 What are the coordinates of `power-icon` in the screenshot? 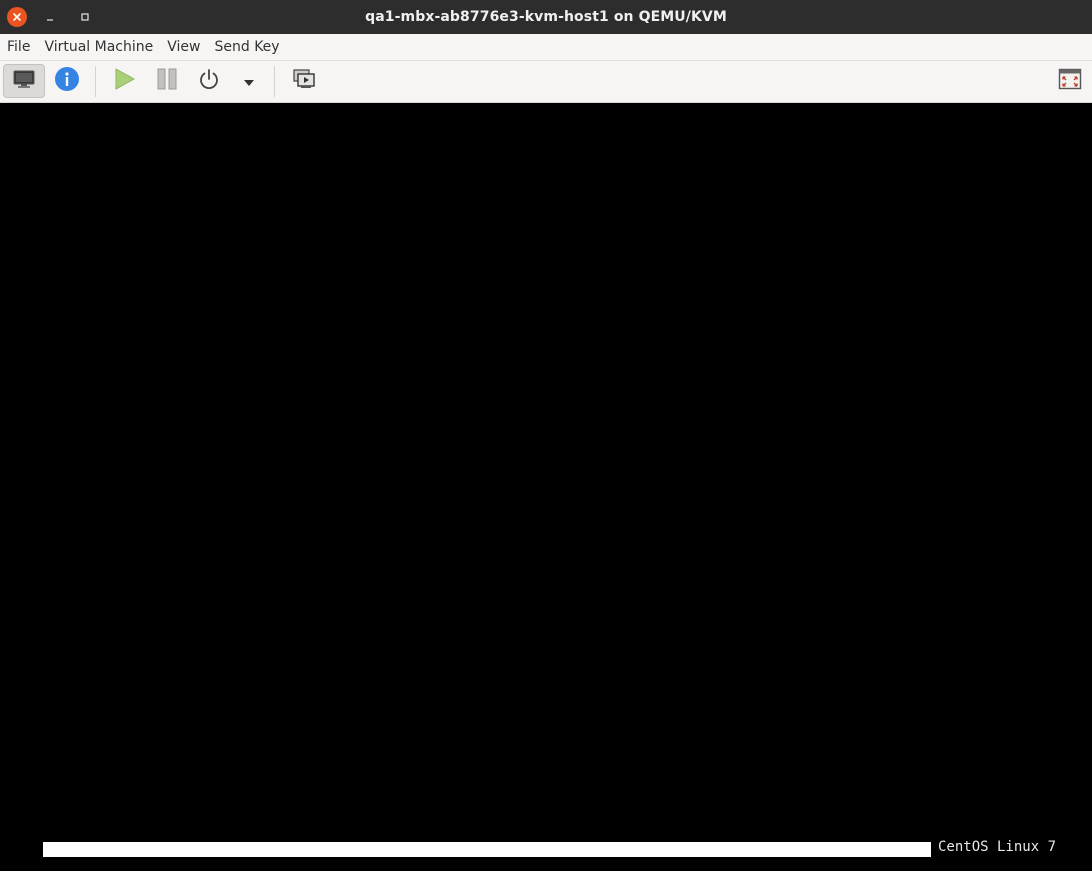 It's located at (209, 81).